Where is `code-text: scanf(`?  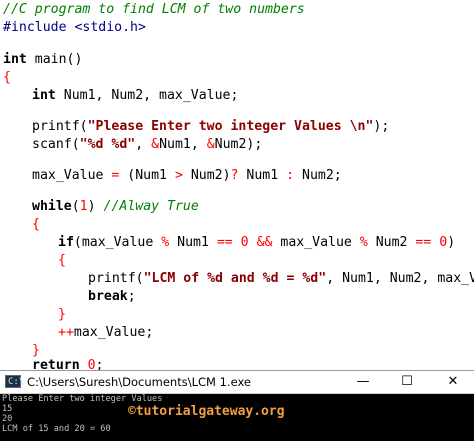 code-text: scanf( is located at coordinates (56, 144).